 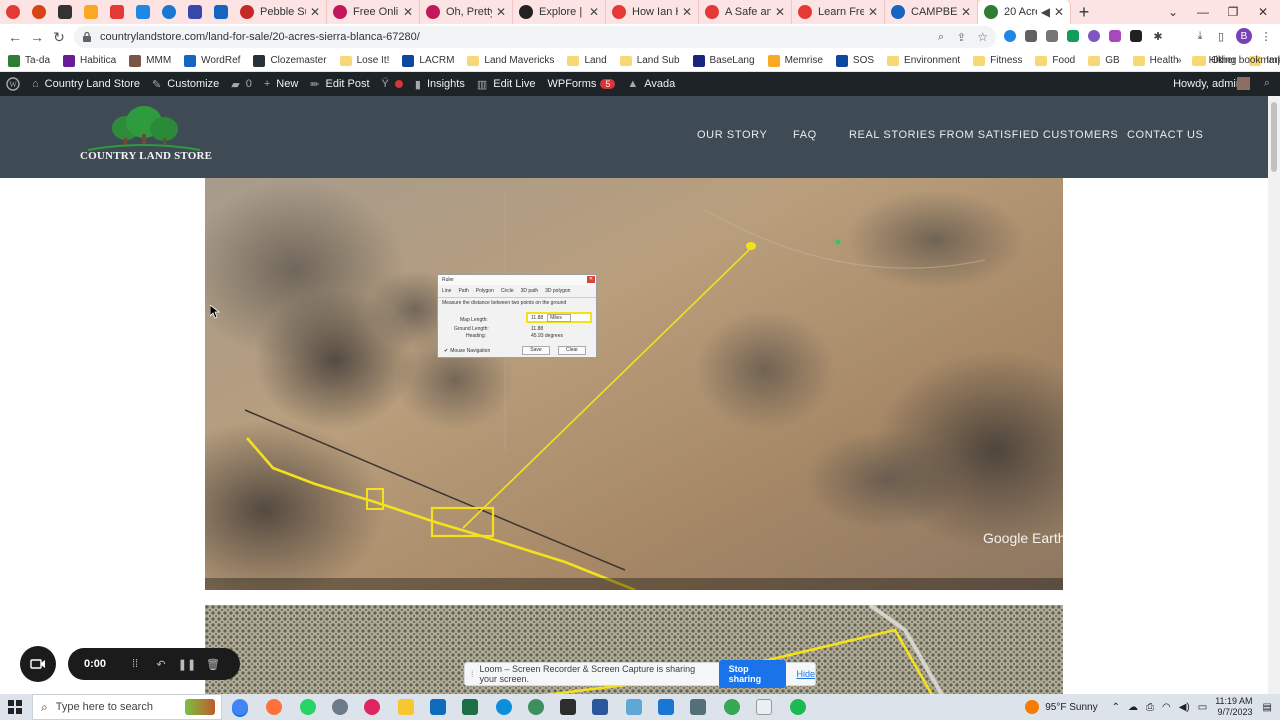 What do you see at coordinates (506, 84) in the screenshot?
I see `wp-edit-live: ▥ Edit Live` at bounding box center [506, 84].